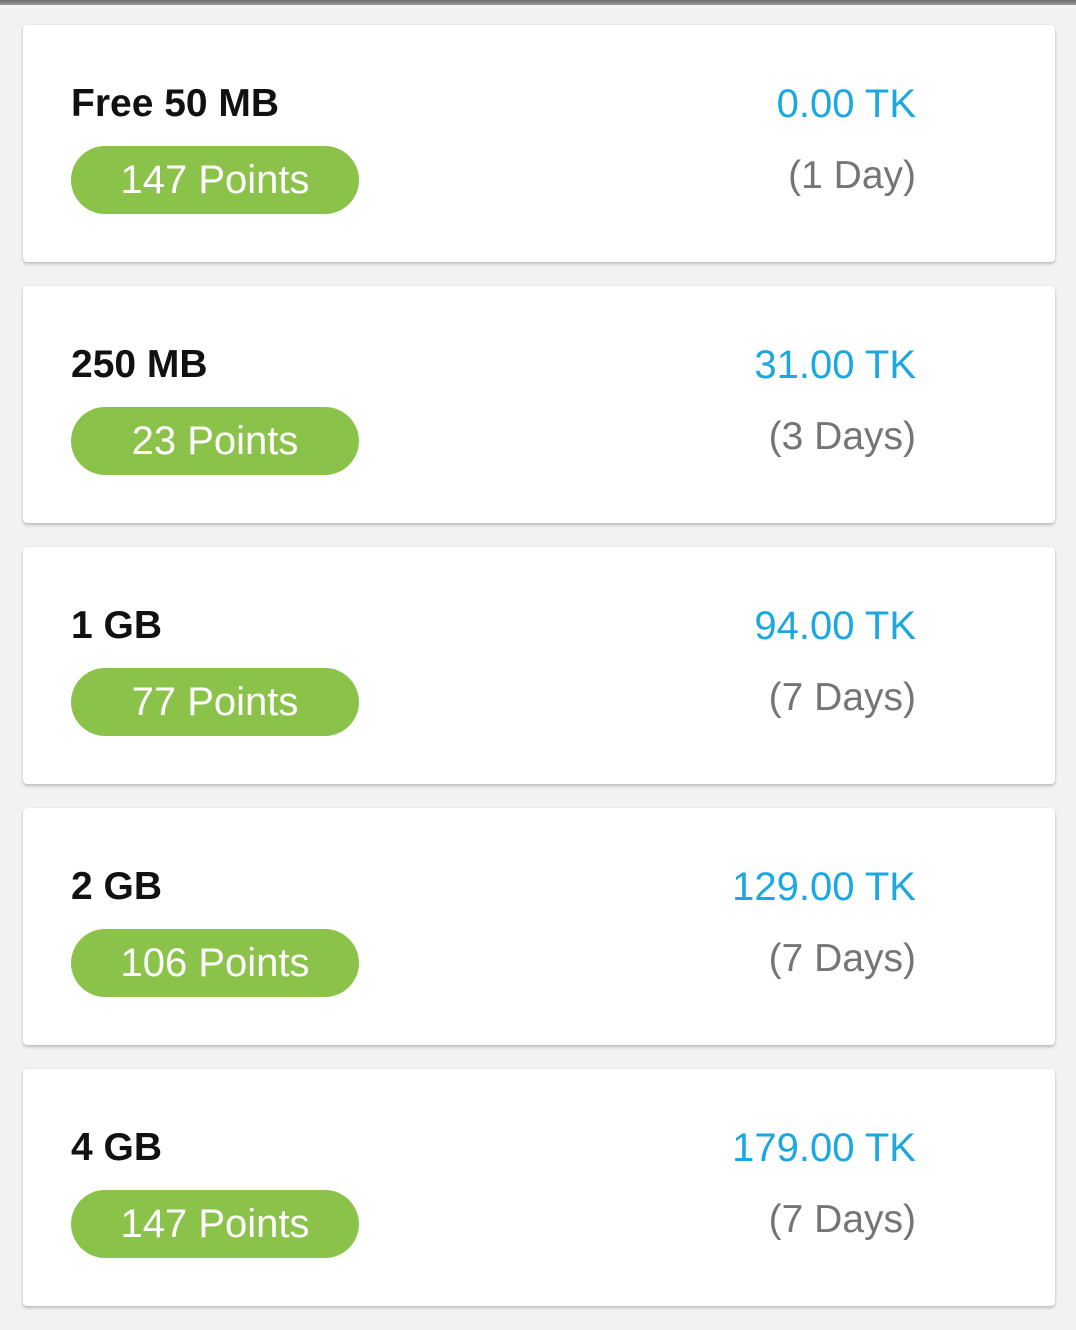 The image size is (1076, 1330). Describe the element at coordinates (215, 441) in the screenshot. I see `points-badge: 23 Points` at that location.